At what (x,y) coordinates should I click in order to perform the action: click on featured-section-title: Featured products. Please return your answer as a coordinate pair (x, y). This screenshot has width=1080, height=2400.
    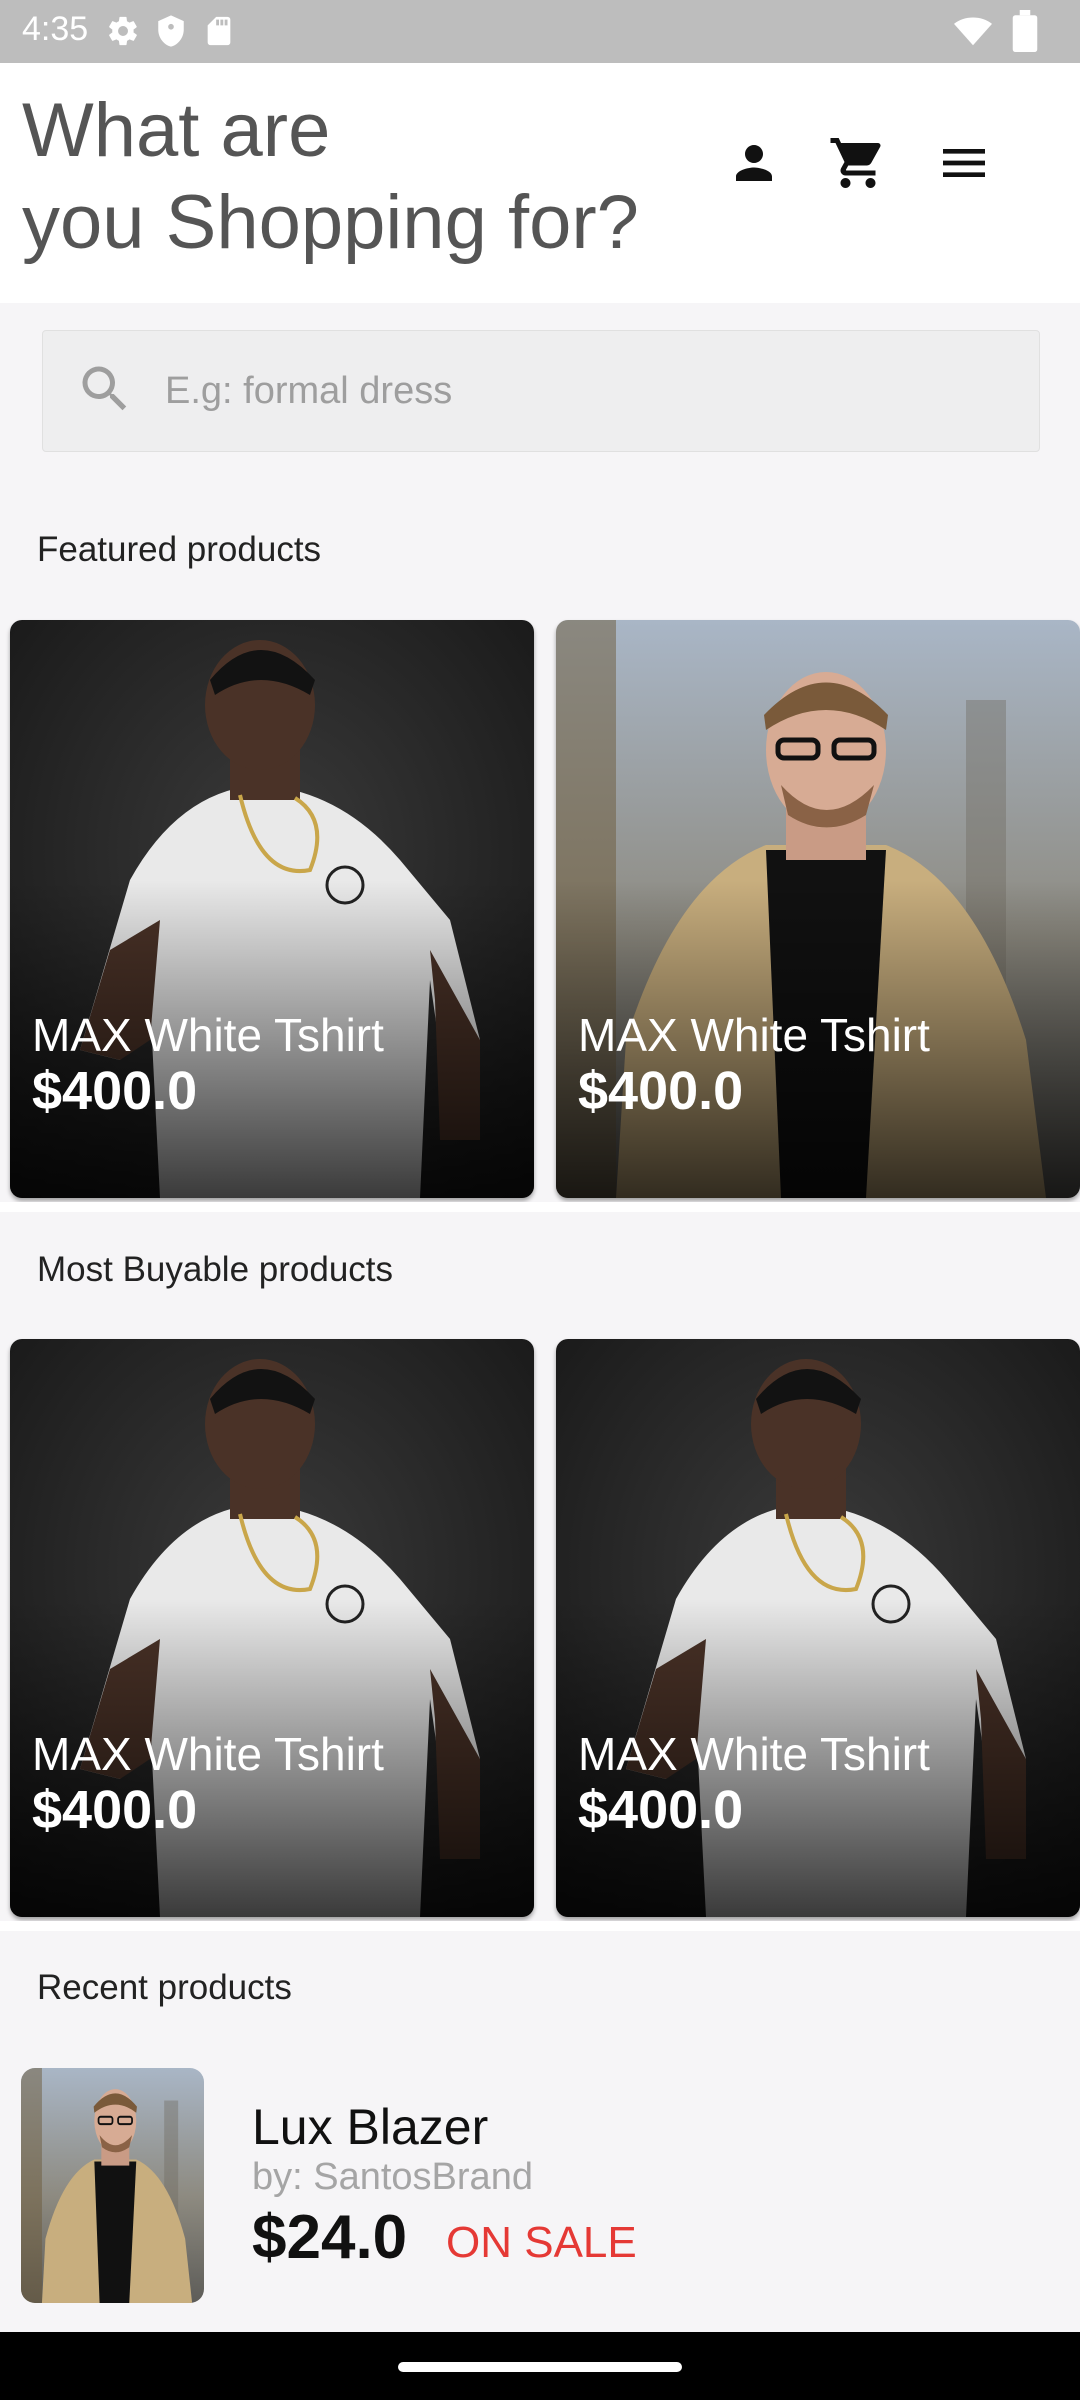
    Looking at the image, I should click on (179, 549).